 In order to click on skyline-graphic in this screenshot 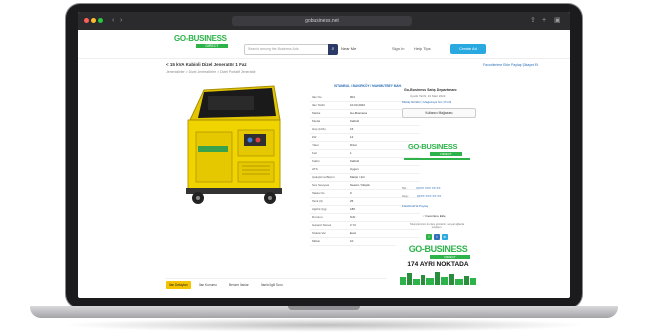, I will do `click(438, 278)`.